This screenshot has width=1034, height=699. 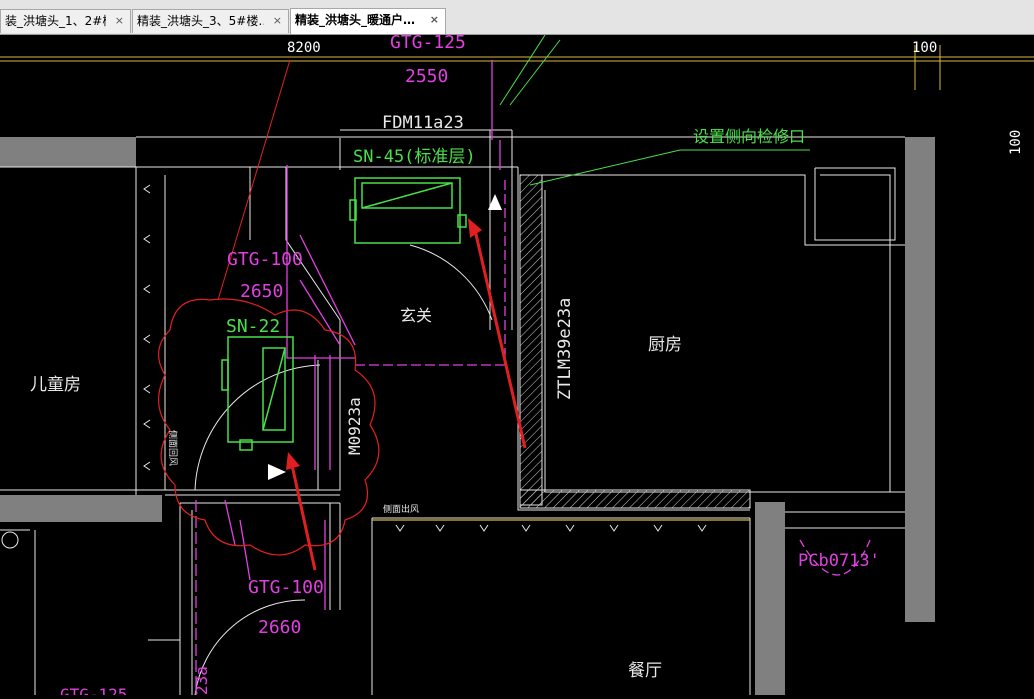 I want to click on room-child: 儿童房, so click(x=55, y=385).